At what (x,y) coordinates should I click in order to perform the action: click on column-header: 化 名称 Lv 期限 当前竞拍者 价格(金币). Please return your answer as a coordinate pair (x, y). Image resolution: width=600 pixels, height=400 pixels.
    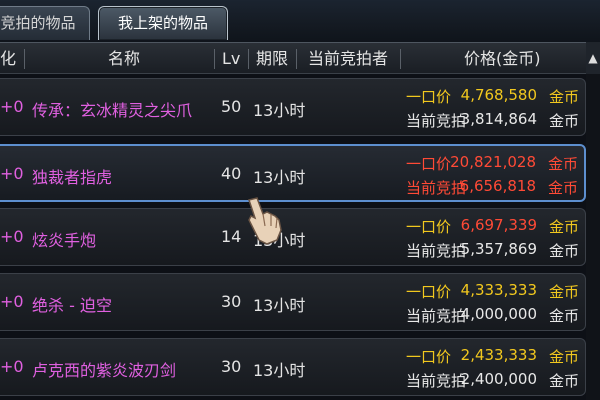
    Looking at the image, I should click on (300, 58).